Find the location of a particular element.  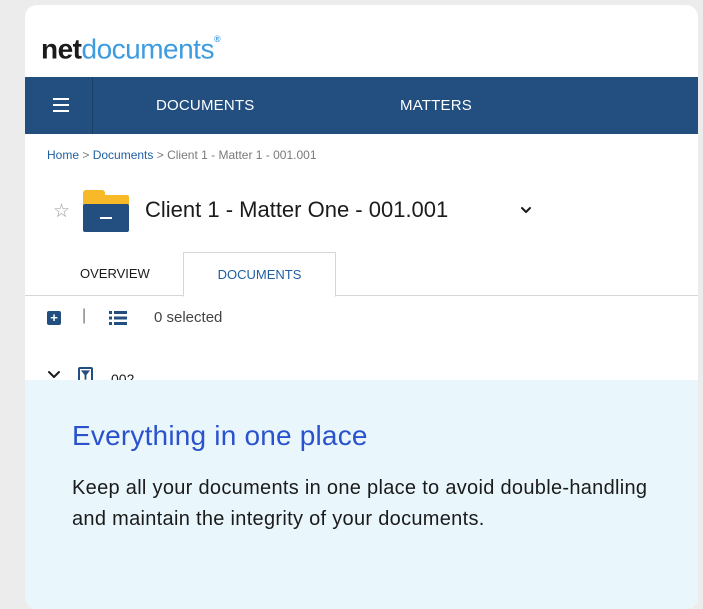

selection-count: 0 selected is located at coordinates (188, 317).